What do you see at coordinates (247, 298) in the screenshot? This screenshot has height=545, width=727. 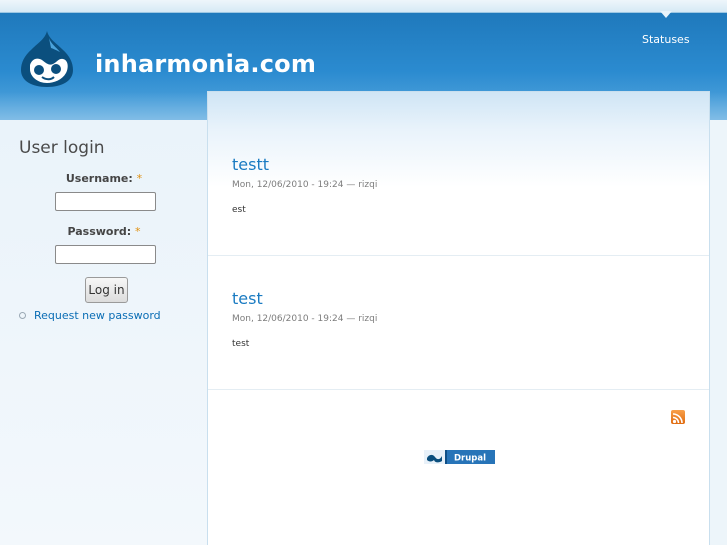 I see `post-title-link: test` at bounding box center [247, 298].